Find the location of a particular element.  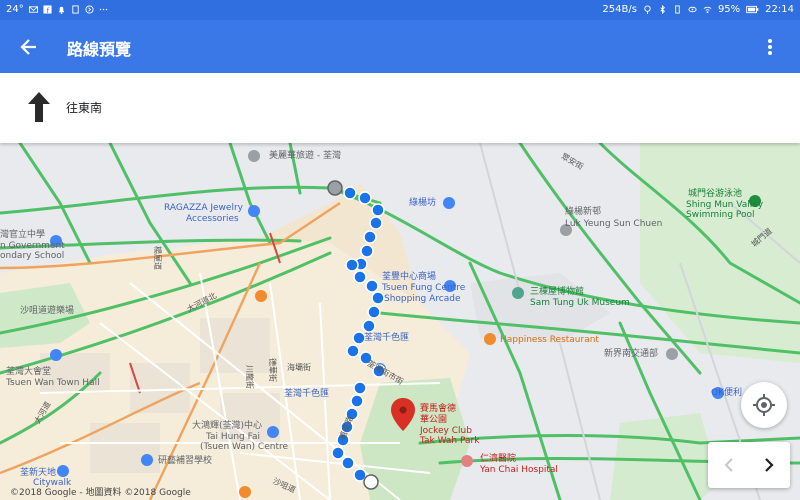

wifi-icon is located at coordinates (707, 10).